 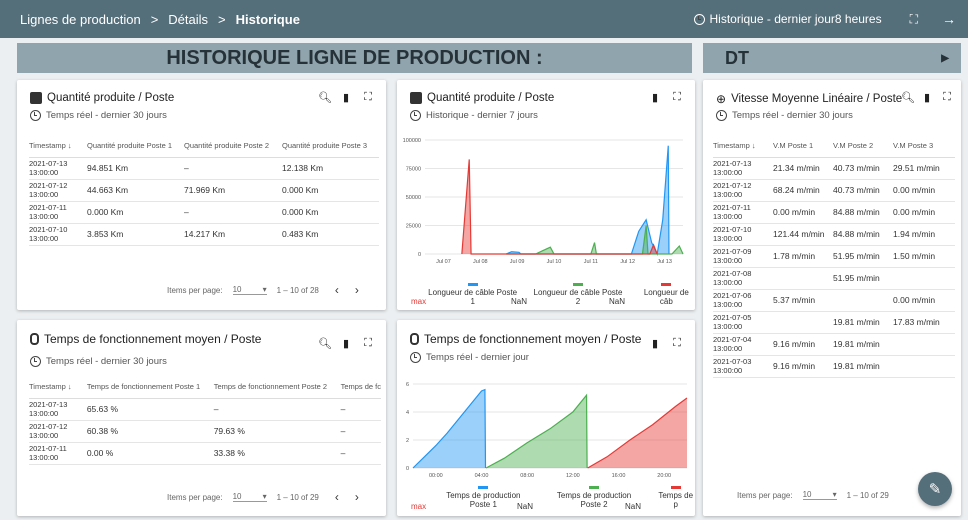 I want to click on range-label: 1 – 10 of 28, so click(x=297, y=290).